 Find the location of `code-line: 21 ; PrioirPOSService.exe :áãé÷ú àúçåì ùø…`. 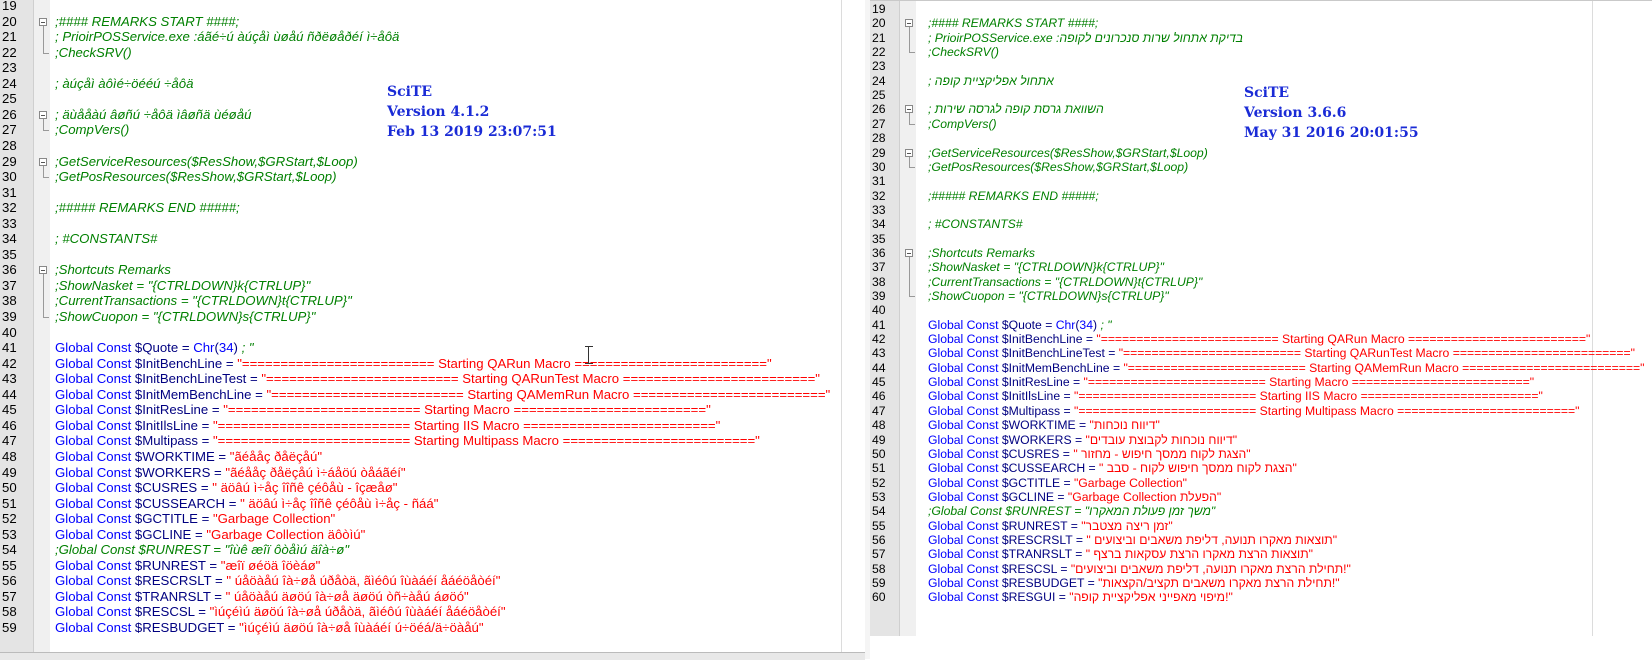

code-line: 21 ; PrioirPOSService.exe :áãé÷ú àúçåì ùø… is located at coordinates (432, 37).